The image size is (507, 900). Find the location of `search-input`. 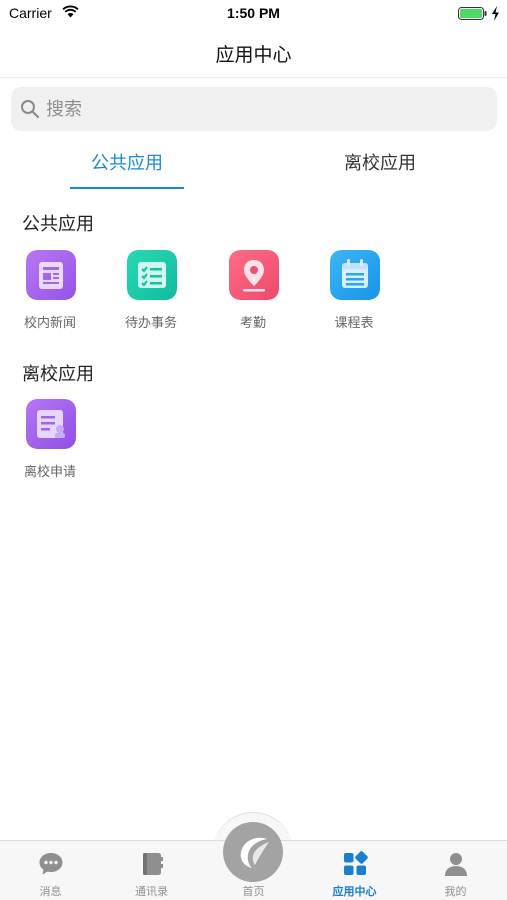

search-input is located at coordinates (266, 109).